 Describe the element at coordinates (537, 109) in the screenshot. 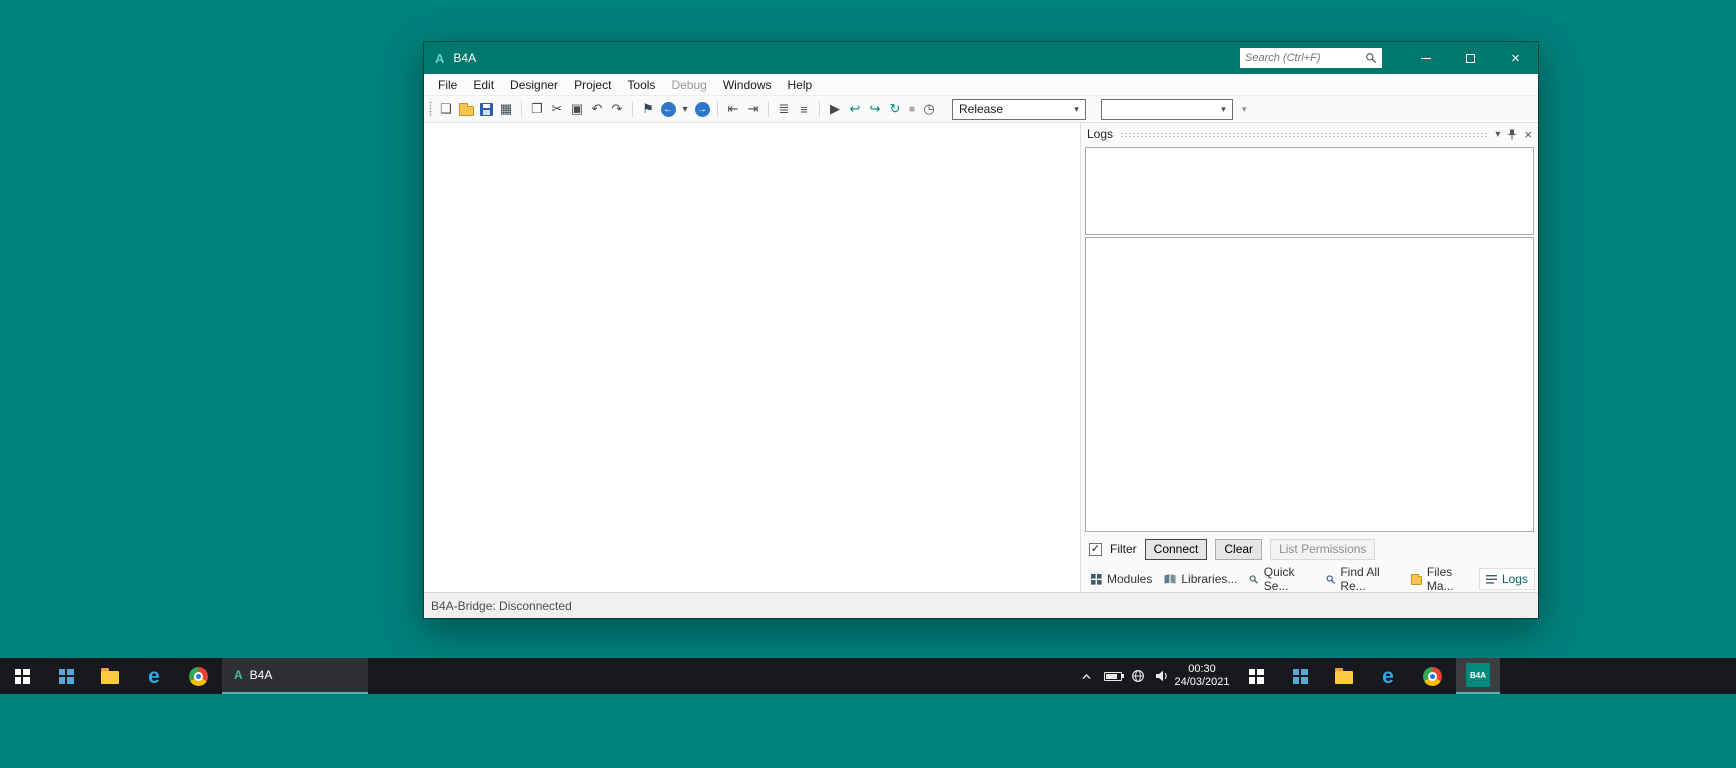

I see `copy-icon: ❐` at that location.